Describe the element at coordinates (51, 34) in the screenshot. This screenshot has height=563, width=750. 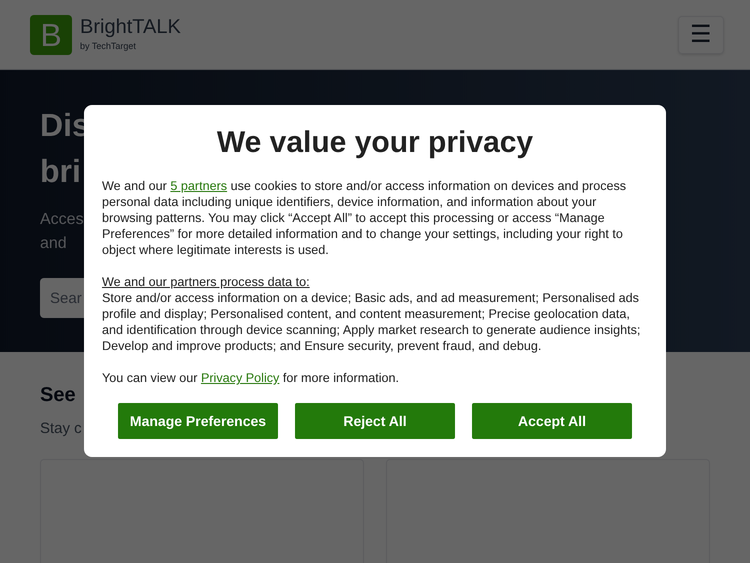
I see `logo-icon: B` at that location.